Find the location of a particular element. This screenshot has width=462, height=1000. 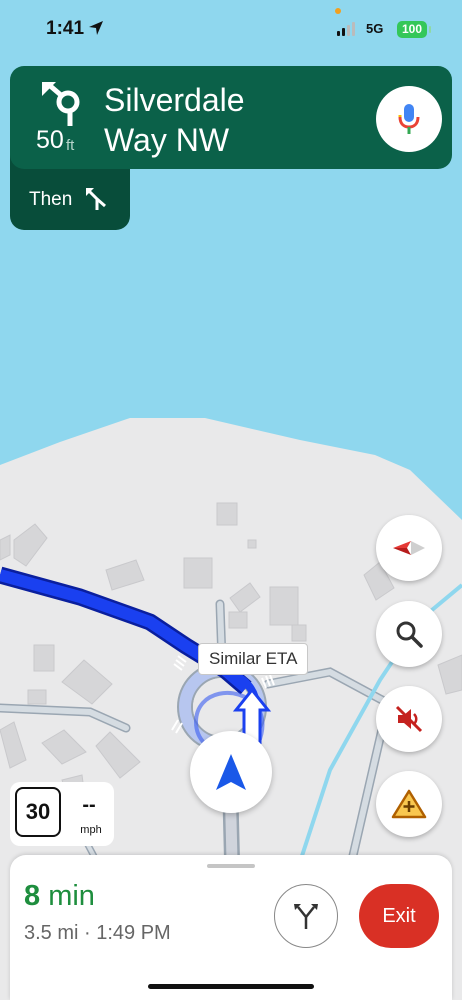

current-speed: -- is located at coordinates (89, 805).